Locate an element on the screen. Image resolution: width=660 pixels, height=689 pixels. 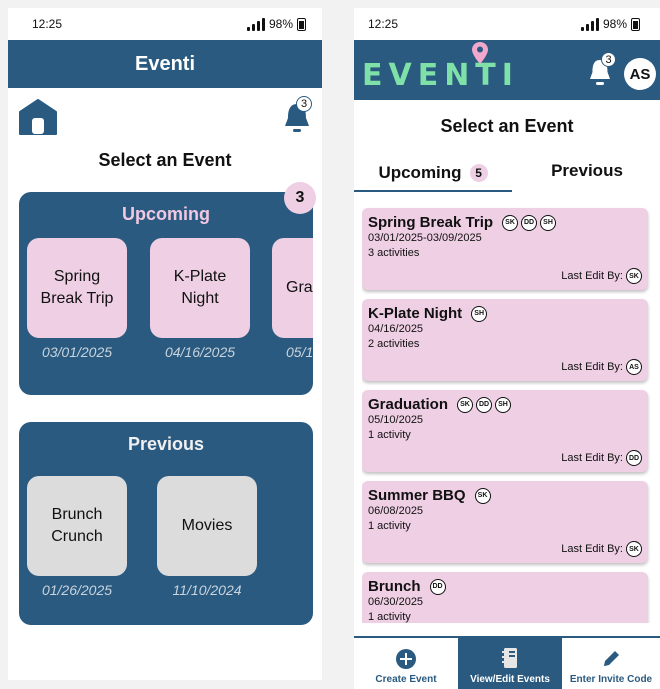
nav-create-event: Create Event is located at coordinates (406, 663).